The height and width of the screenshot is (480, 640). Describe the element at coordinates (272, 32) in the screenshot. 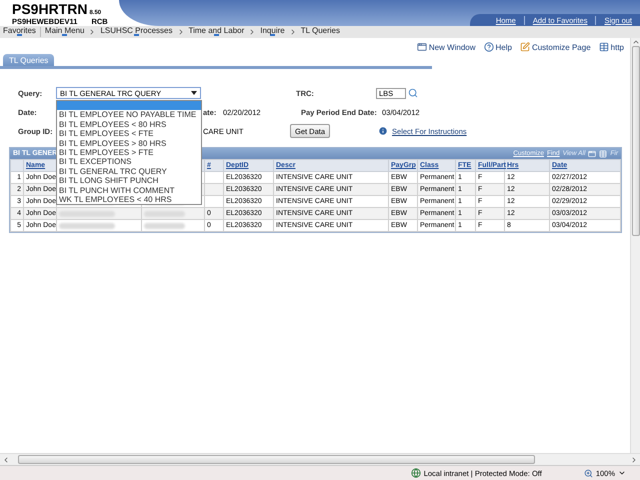

I see `breadcrumb-link: Inquire` at that location.